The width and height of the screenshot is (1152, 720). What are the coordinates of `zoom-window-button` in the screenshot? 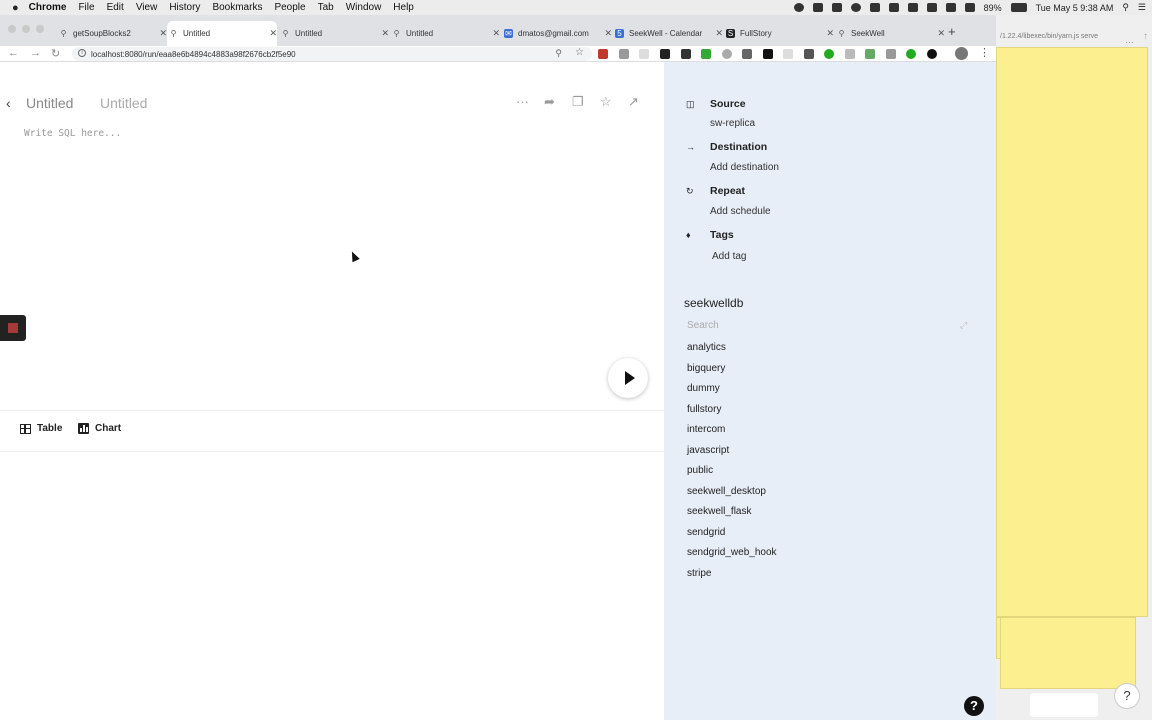 It's located at (40, 29).